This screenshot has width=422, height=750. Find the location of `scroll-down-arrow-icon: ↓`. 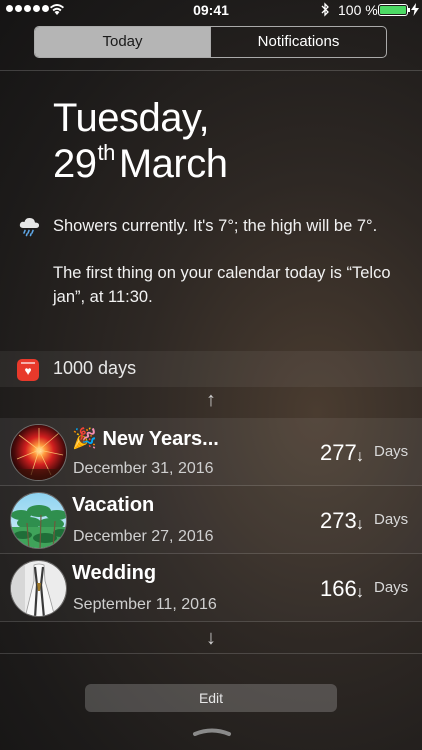

scroll-down-arrow-icon: ↓ is located at coordinates (211, 638).